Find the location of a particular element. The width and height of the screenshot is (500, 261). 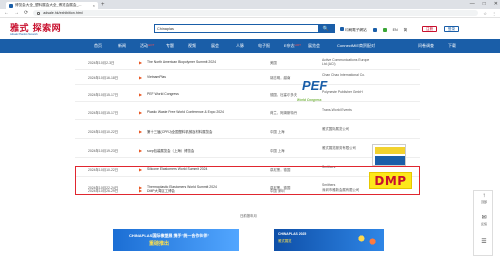

login-button: 登录 is located at coordinates (451, 29).